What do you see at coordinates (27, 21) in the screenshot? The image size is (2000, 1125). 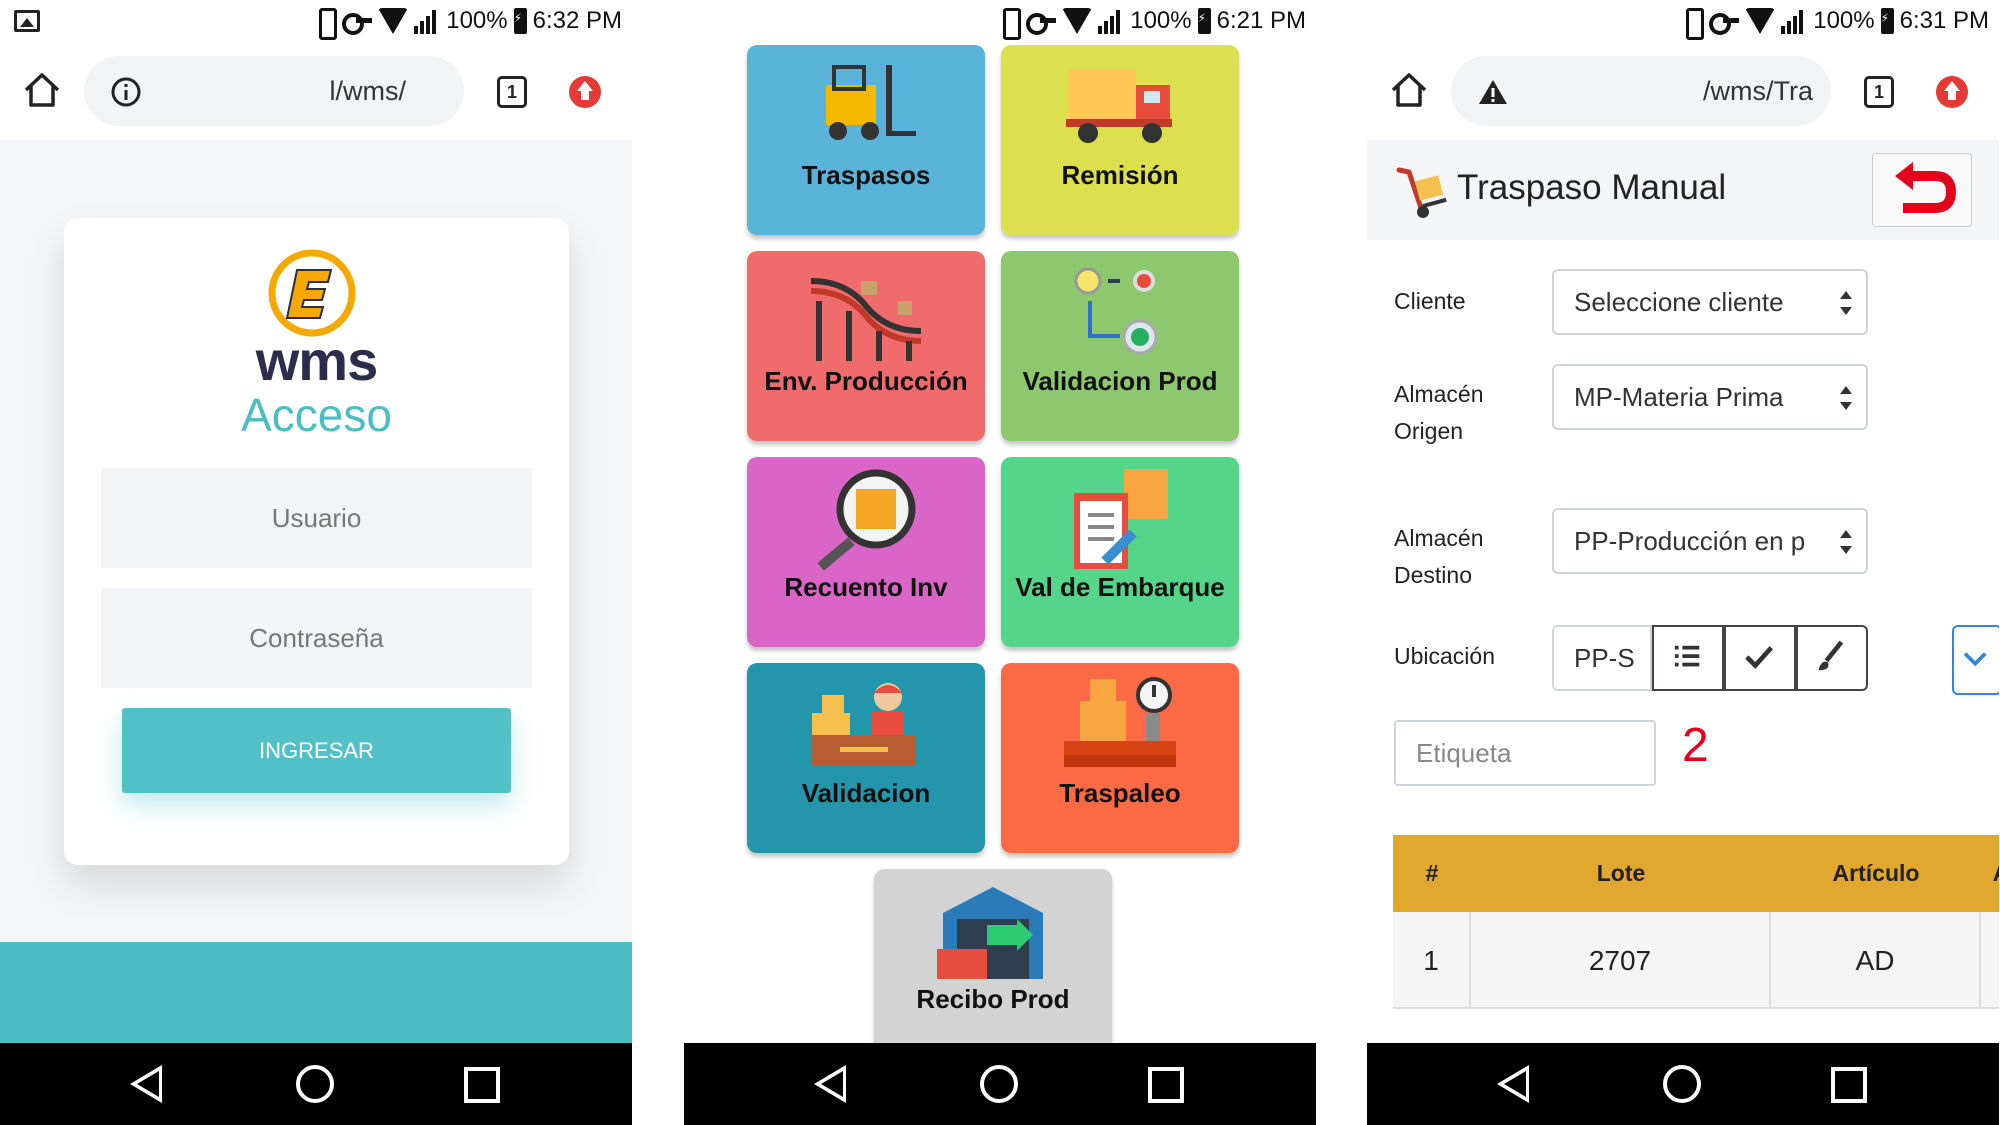 I see `gallery-icon` at bounding box center [27, 21].